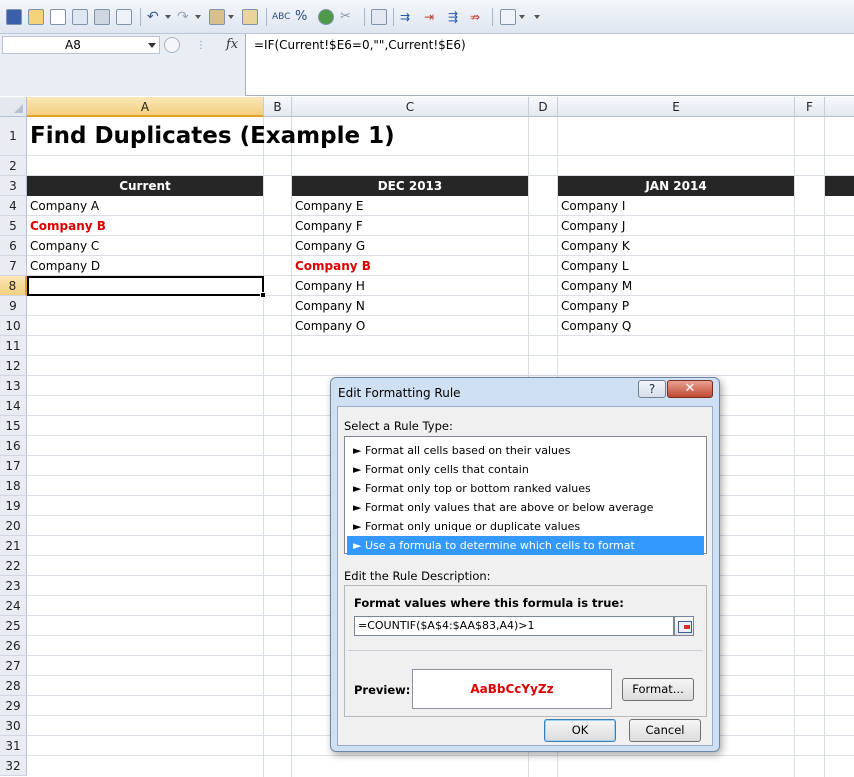  What do you see at coordinates (232, 44) in the screenshot?
I see `insert-function-icon: fx` at bounding box center [232, 44].